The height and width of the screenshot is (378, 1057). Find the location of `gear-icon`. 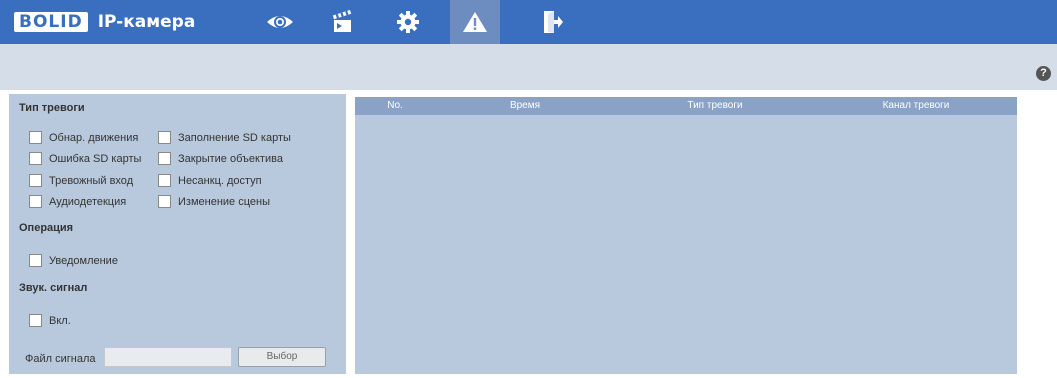

gear-icon is located at coordinates (408, 22).